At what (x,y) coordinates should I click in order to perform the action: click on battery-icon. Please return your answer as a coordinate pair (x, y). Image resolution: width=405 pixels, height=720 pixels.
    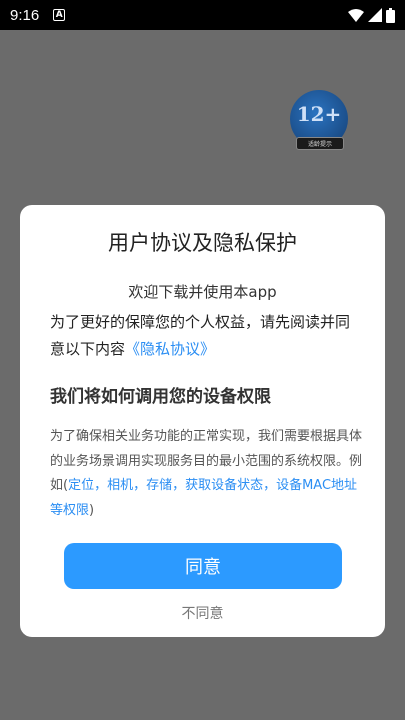
    Looking at the image, I should click on (390, 15).